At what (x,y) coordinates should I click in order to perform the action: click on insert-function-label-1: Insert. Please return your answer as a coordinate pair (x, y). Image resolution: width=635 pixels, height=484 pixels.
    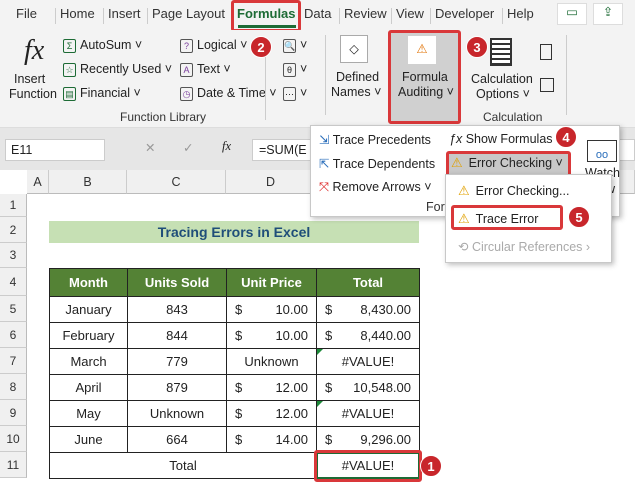
    Looking at the image, I should click on (29, 79).